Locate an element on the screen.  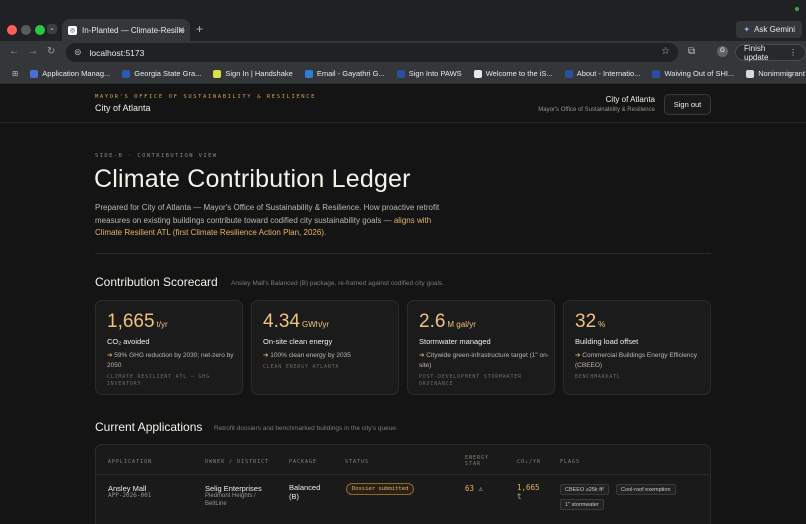
card-unit: GWh/yr is located at coordinates (315, 324).